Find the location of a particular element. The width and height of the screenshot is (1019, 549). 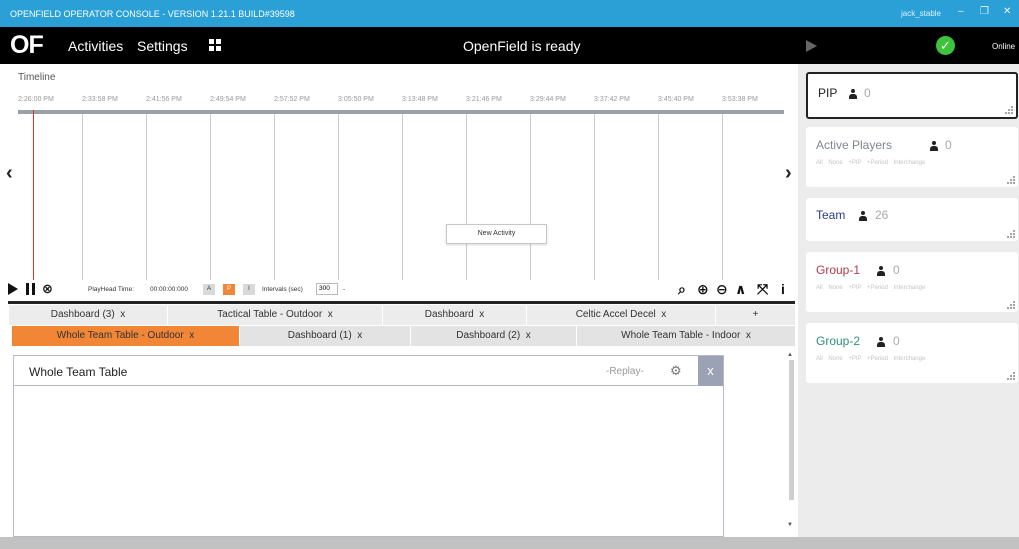

panel-close-button: x is located at coordinates (710, 371).